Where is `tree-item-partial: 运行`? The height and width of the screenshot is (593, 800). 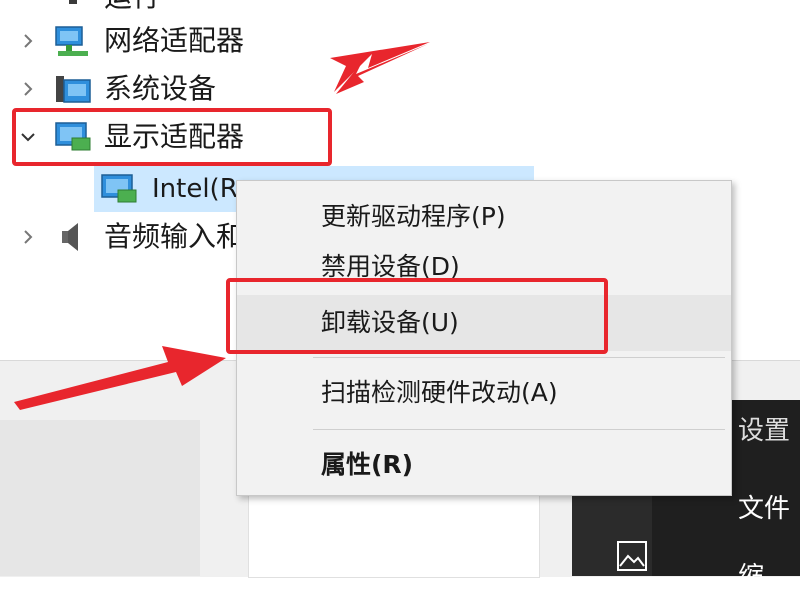 tree-item-partial: 运行 is located at coordinates (200, 10).